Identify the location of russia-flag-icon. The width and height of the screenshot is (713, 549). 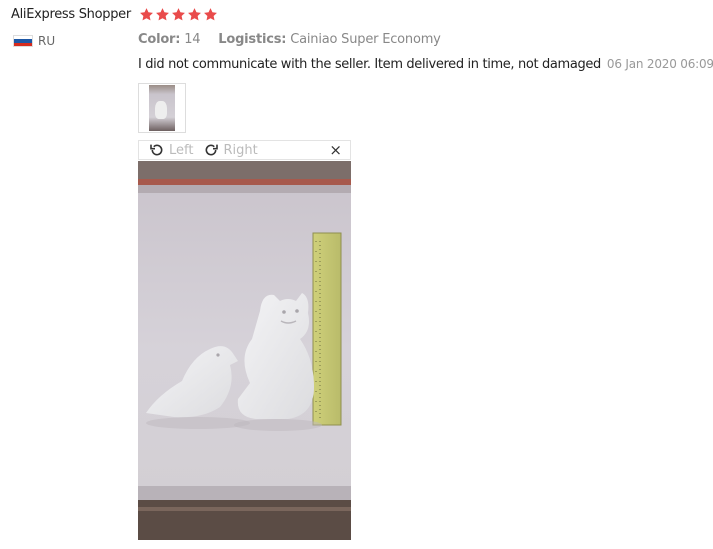
(23, 41).